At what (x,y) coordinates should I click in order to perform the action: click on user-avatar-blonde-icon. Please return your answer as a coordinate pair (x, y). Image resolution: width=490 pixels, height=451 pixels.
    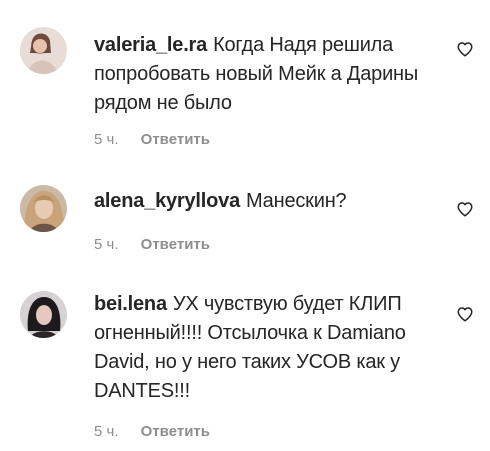
    Looking at the image, I should click on (43, 208).